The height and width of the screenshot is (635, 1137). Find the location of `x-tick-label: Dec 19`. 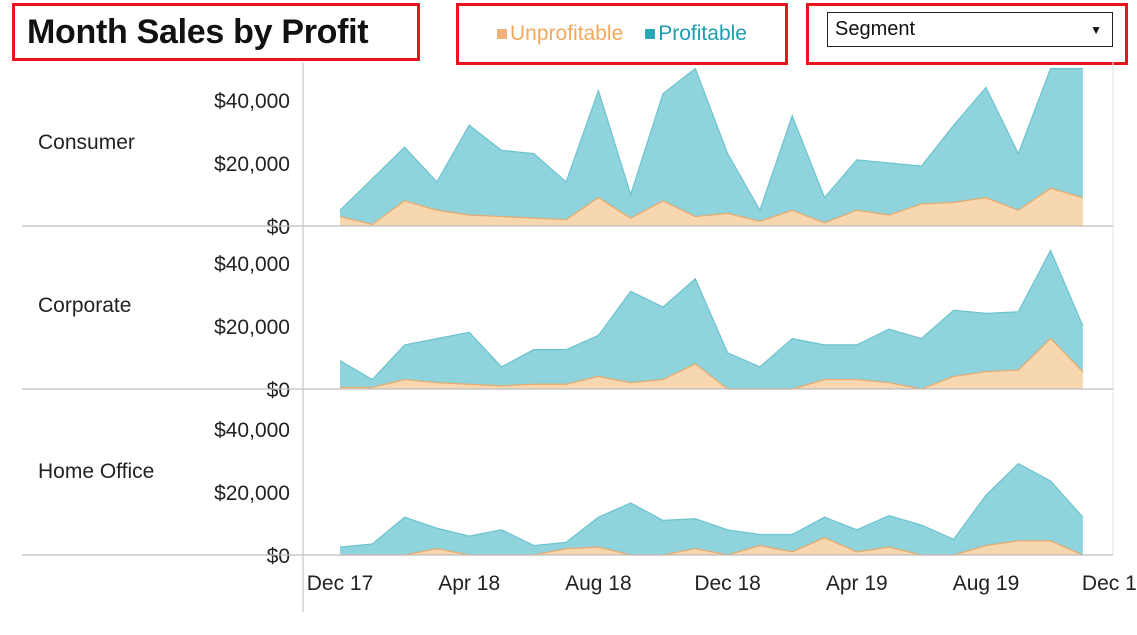

x-tick-label: Dec 19 is located at coordinates (1109, 583).